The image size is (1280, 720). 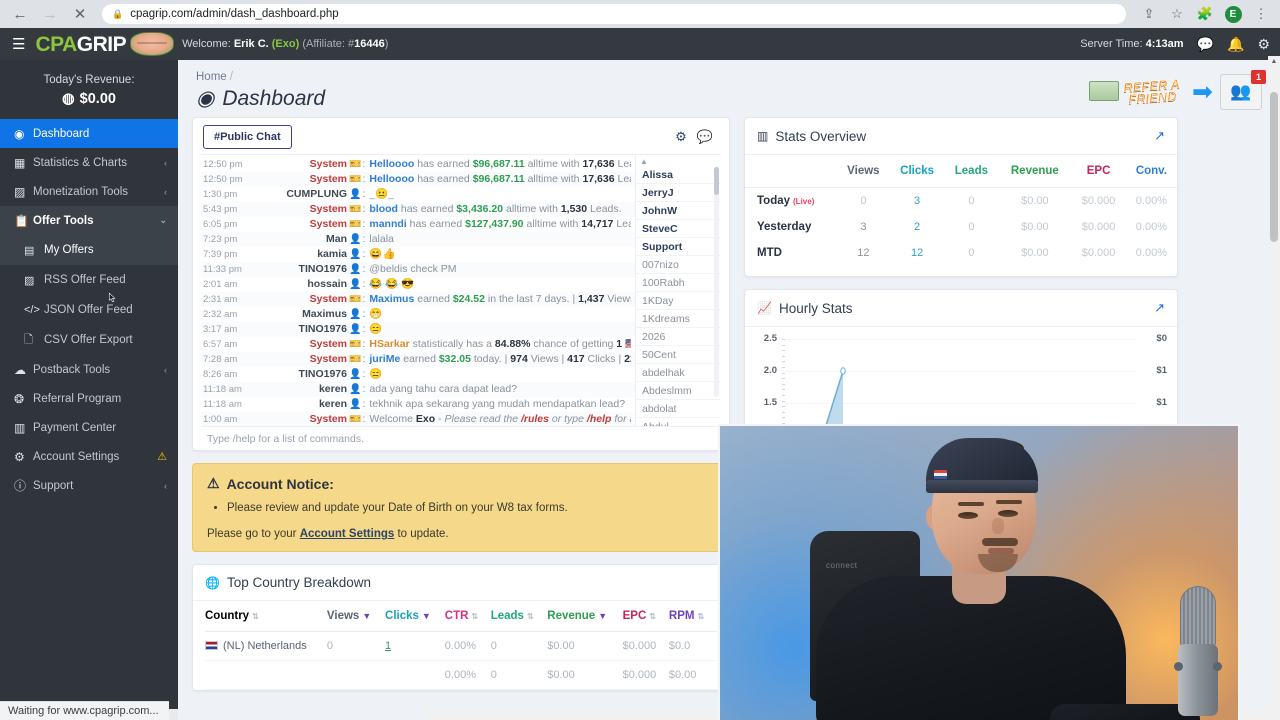 What do you see at coordinates (1261, 14) in the screenshot?
I see `chrome-menu-icon: ⋮` at bounding box center [1261, 14].